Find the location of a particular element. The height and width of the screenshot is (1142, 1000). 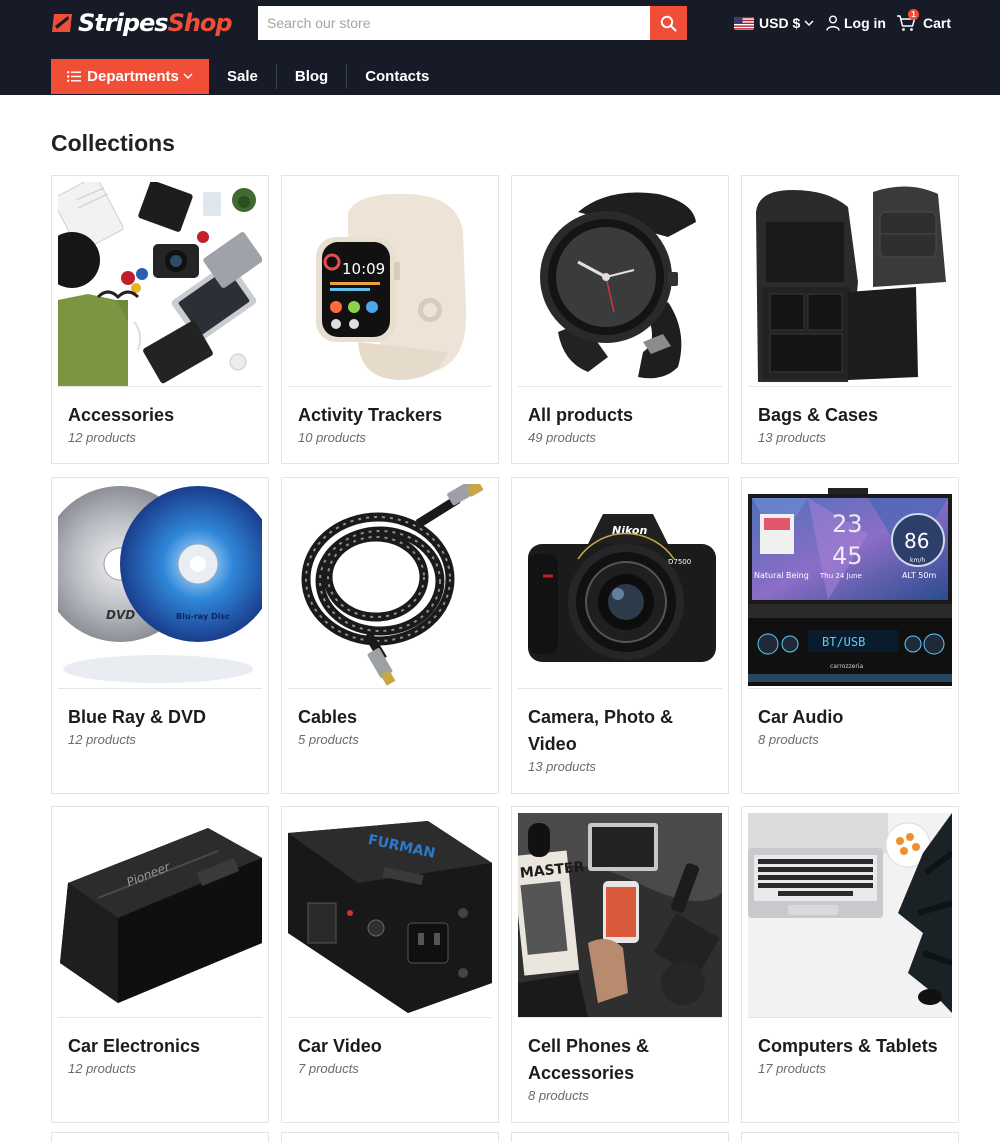

logo-wordmark: StripesShop is located at coordinates (155, 23).